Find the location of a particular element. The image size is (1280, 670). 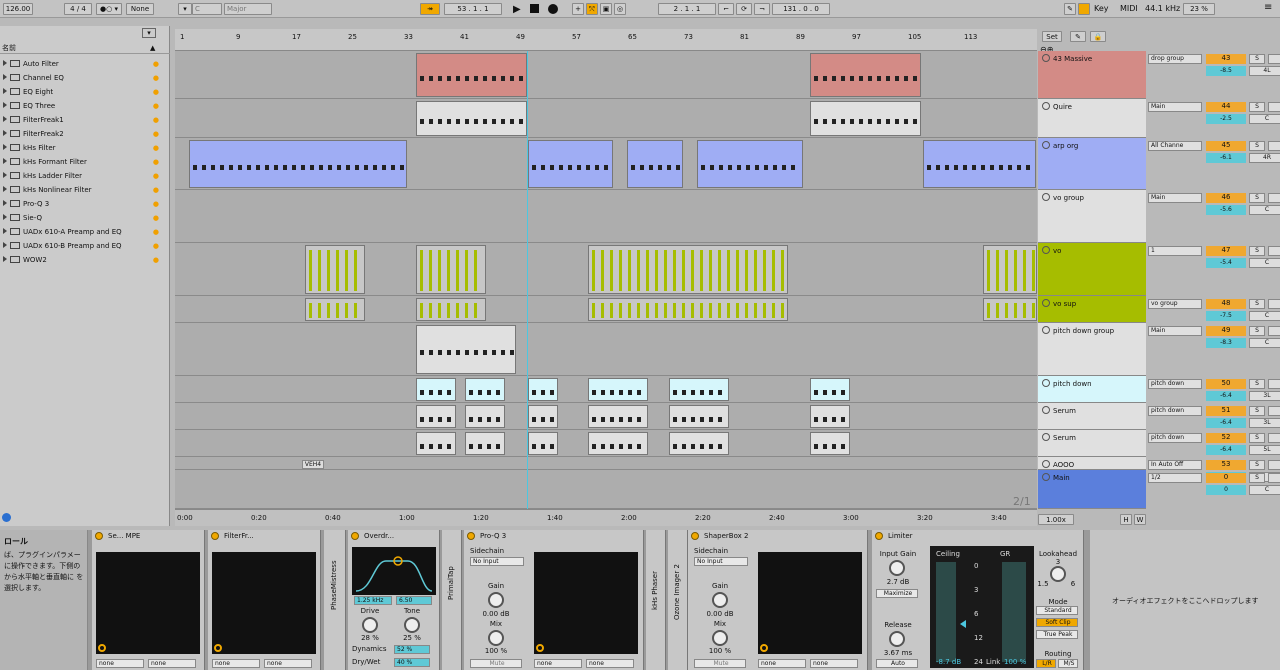

auto-button: Auto is located at coordinates (897, 663).